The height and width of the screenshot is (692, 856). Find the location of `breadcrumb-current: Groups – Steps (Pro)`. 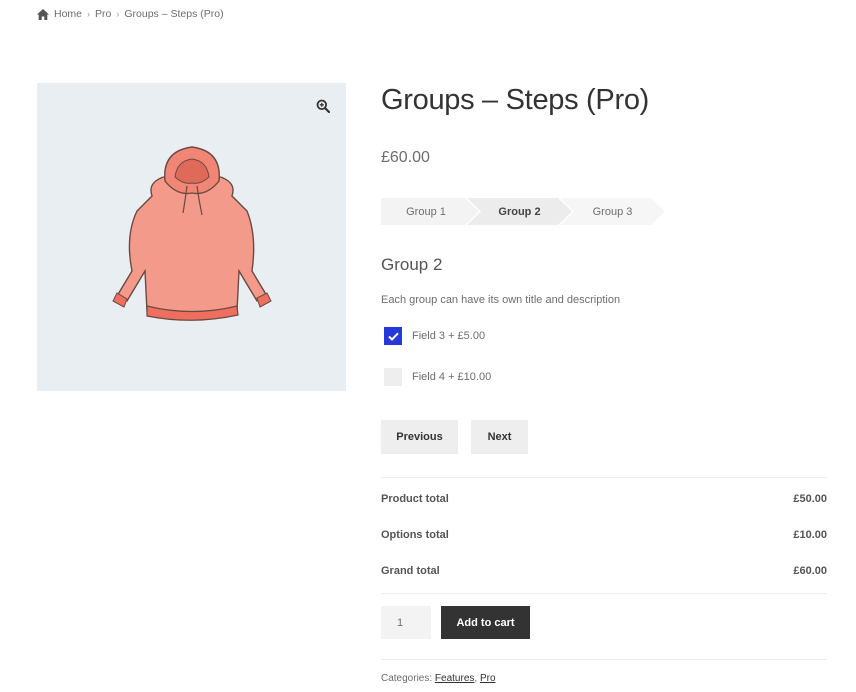

breadcrumb-current: Groups – Steps (Pro) is located at coordinates (174, 14).